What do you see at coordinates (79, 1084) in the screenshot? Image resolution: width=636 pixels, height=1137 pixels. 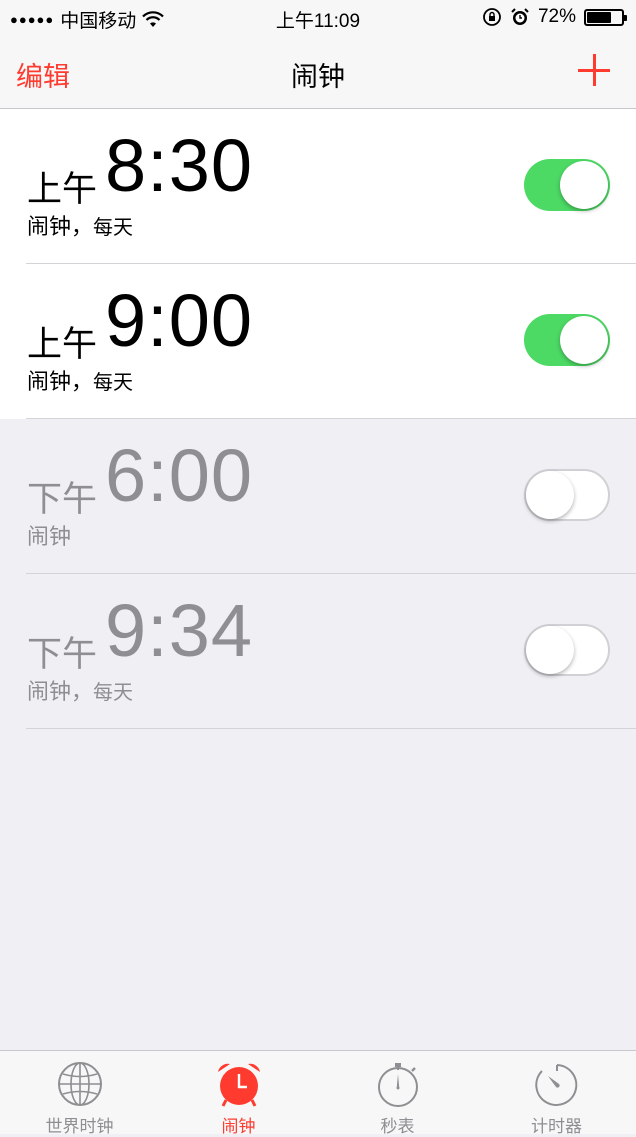 I see `globe-icon` at bounding box center [79, 1084].